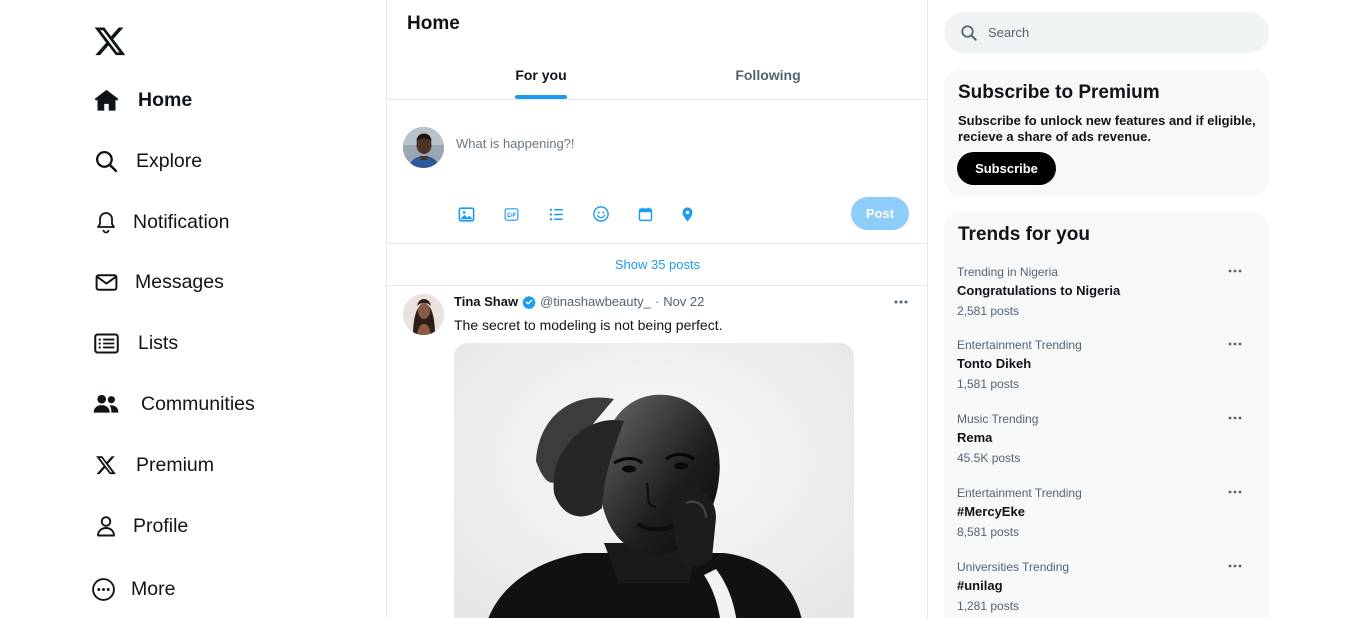  I want to click on trend-category: Music Trending, so click(998, 419).